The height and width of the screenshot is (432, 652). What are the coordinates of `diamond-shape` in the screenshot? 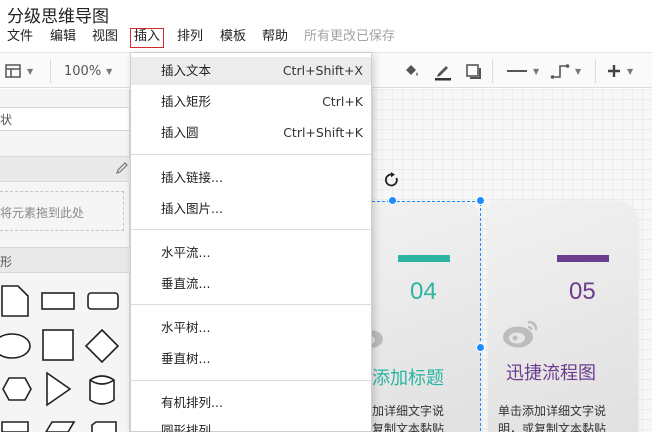 It's located at (102, 346).